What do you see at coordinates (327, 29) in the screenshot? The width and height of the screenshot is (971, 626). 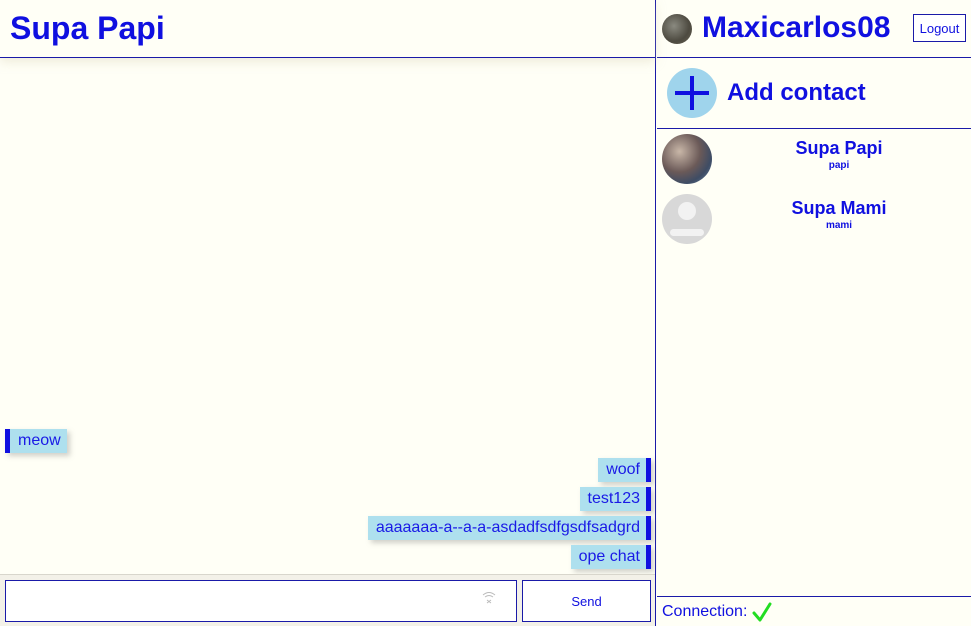 I see `chat-header: Supa Papi` at bounding box center [327, 29].